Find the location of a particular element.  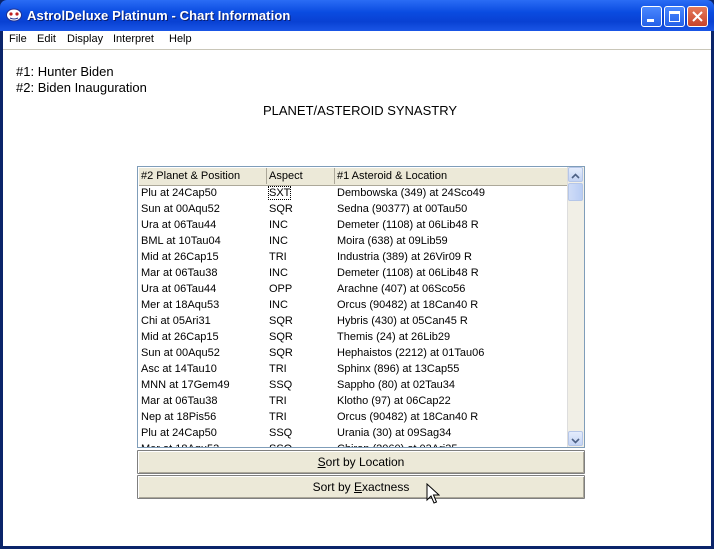

planet-position-cell: Mar at 06Tau38 is located at coordinates (203, 273).